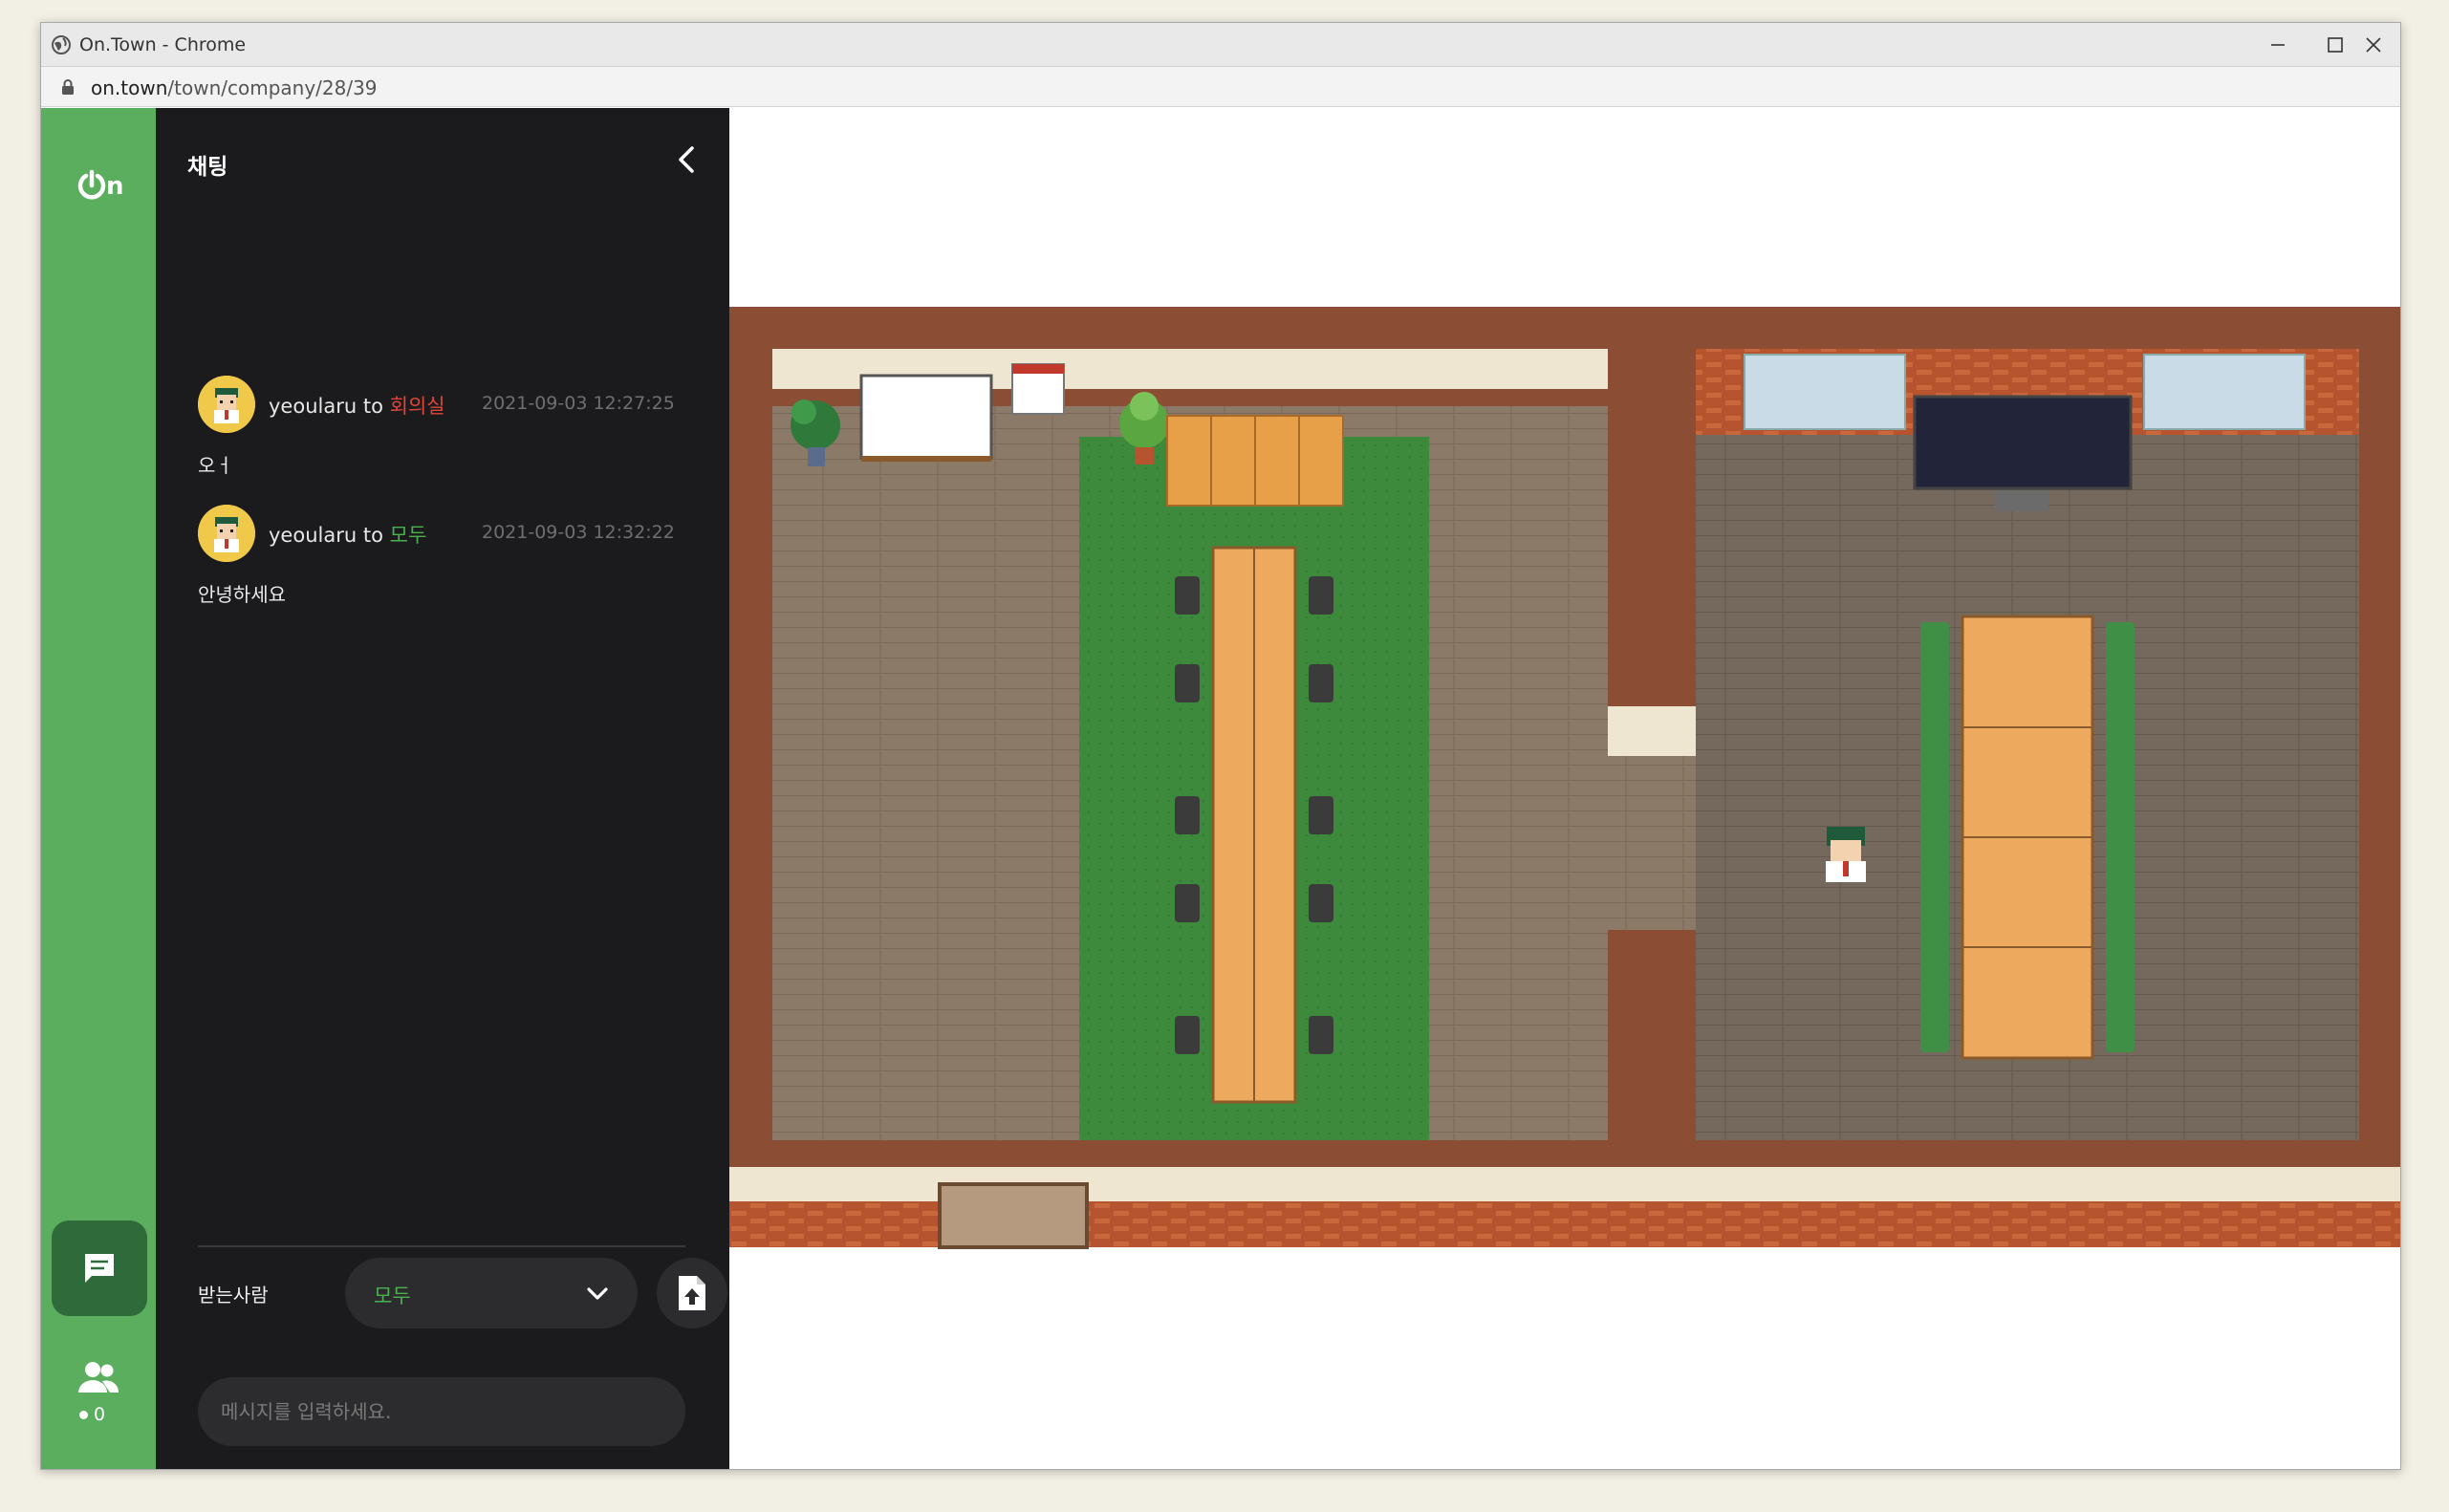  I want to click on lock-icon, so click(68, 87).